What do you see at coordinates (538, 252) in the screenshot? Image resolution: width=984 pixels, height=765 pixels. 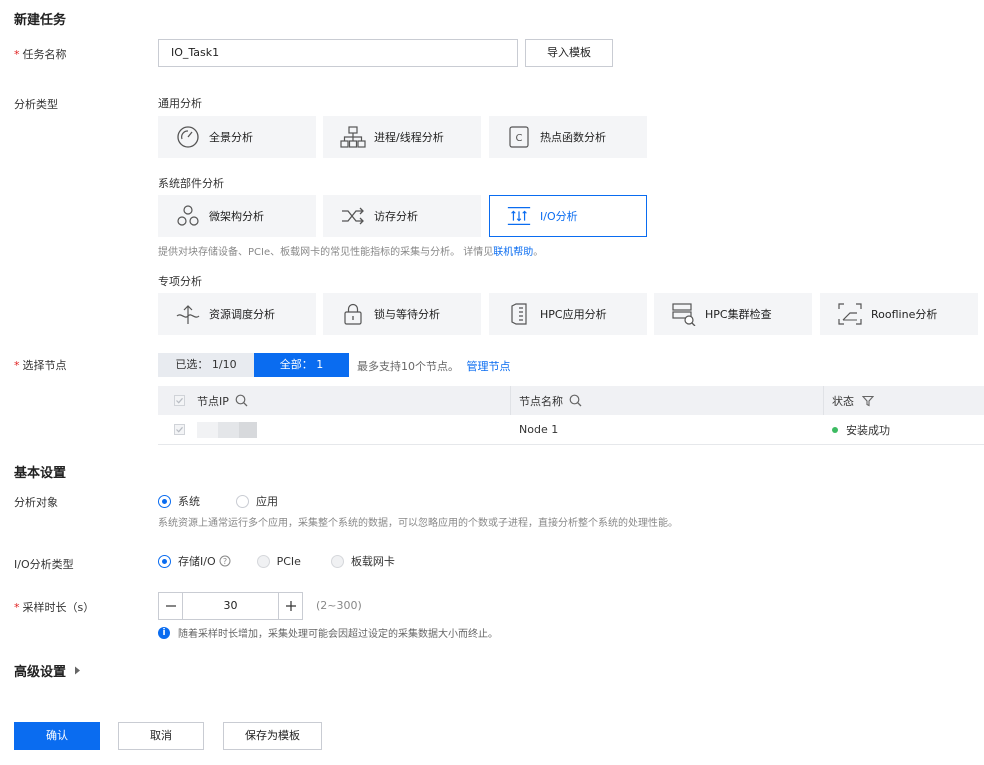 I see `hint-end: 。` at bounding box center [538, 252].